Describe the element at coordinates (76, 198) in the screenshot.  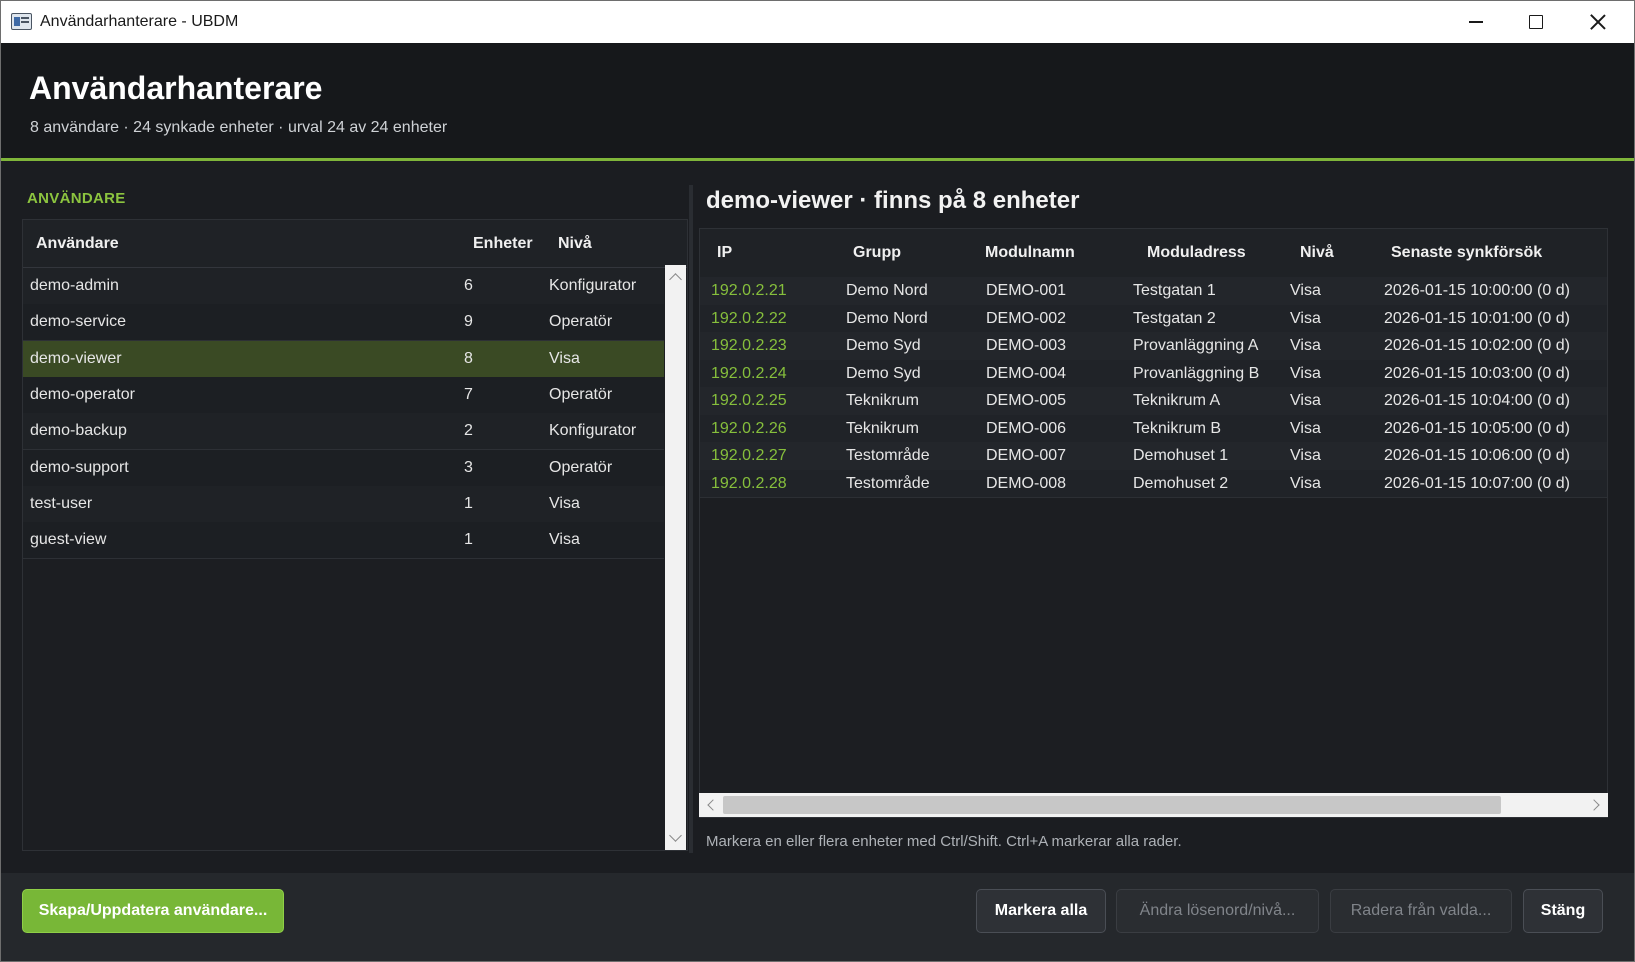
I see `users-section-label: ANVÄNDARE` at that location.